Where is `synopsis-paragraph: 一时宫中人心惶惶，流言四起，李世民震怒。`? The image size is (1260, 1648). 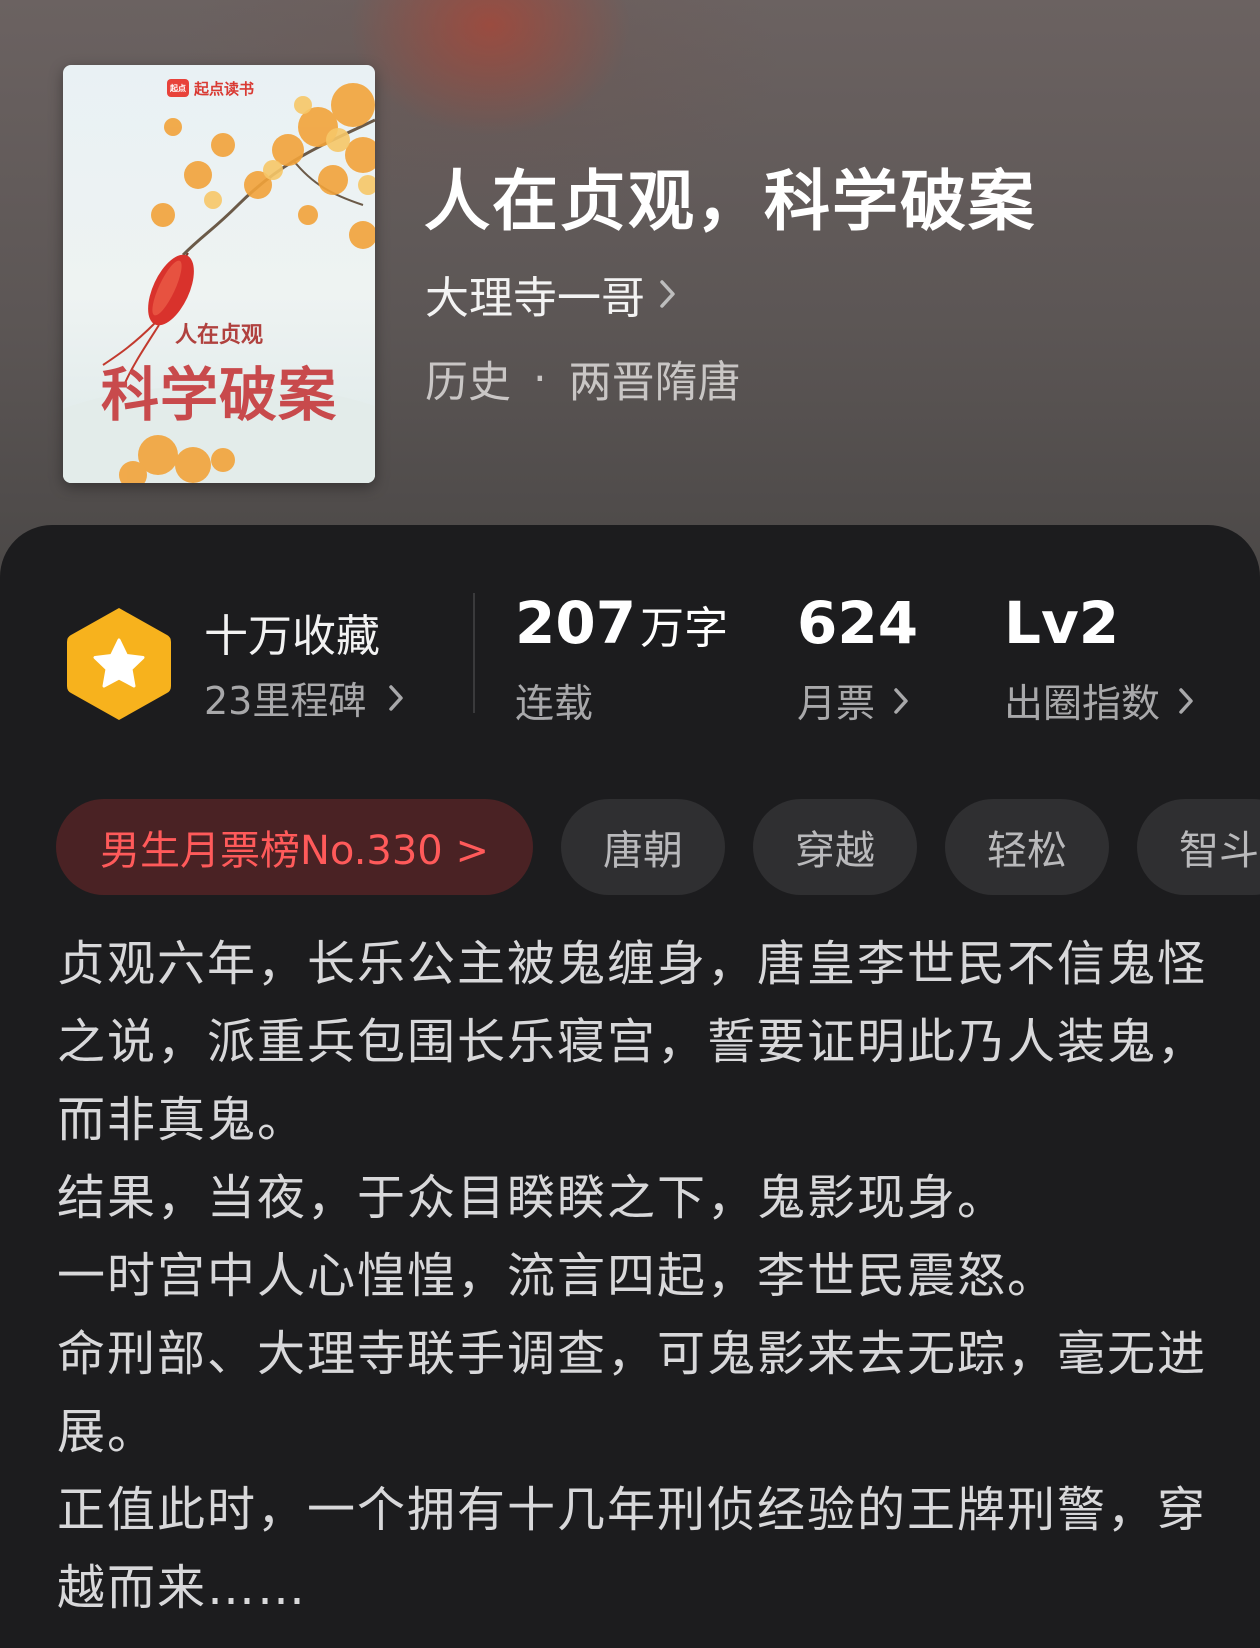
synopsis-paragraph: 一时宫中人心惶惶，流言四起，李世民震怒。 is located at coordinates (557, 1276).